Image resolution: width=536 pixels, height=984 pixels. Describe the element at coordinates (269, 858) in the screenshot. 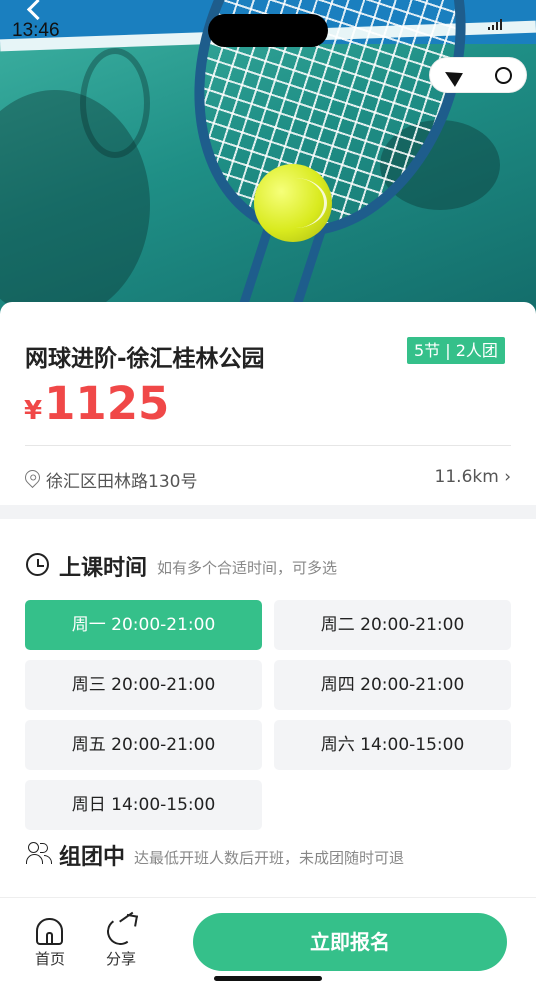

I see `group-subtitle: 达最低开班人数后开班，未成团随时可退` at that location.